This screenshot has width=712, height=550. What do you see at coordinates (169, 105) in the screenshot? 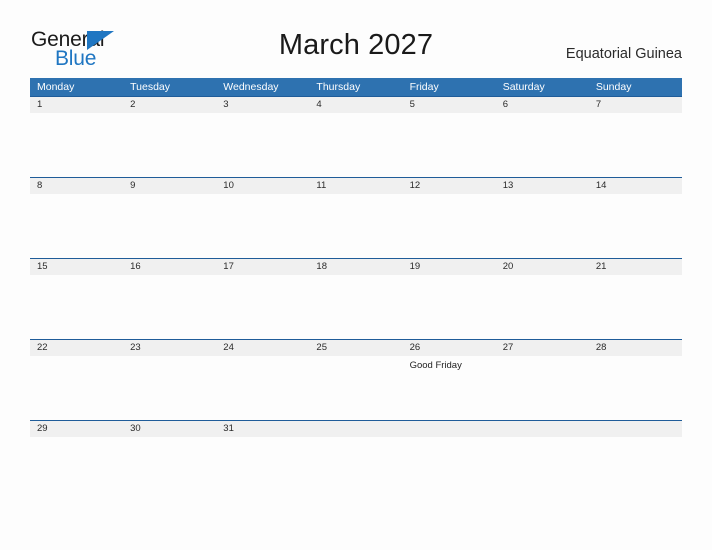
I see `day-cell-2: 2` at bounding box center [169, 105].